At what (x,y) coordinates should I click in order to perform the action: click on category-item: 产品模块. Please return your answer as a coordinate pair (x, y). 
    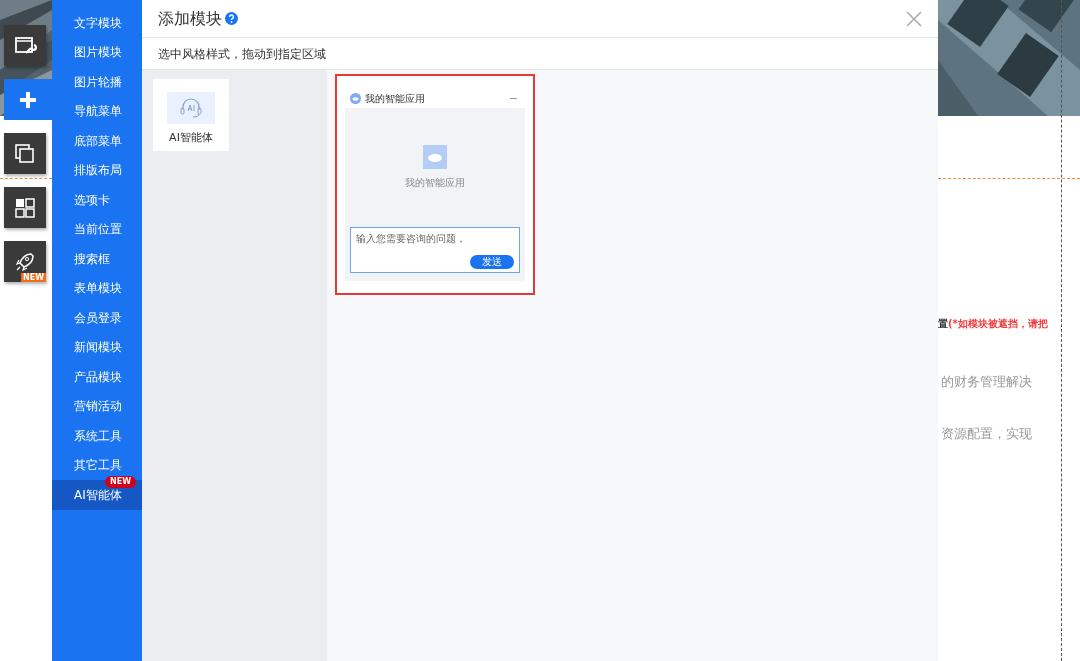
    Looking at the image, I should click on (97, 377).